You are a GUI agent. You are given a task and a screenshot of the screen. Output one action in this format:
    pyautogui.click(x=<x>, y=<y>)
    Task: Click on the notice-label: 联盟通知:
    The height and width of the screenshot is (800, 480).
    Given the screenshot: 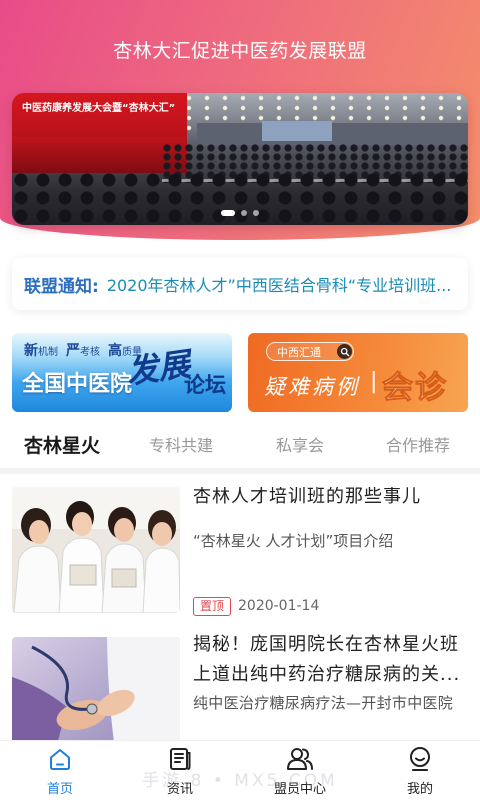 What is the action you would take?
    pyautogui.click(x=61, y=286)
    